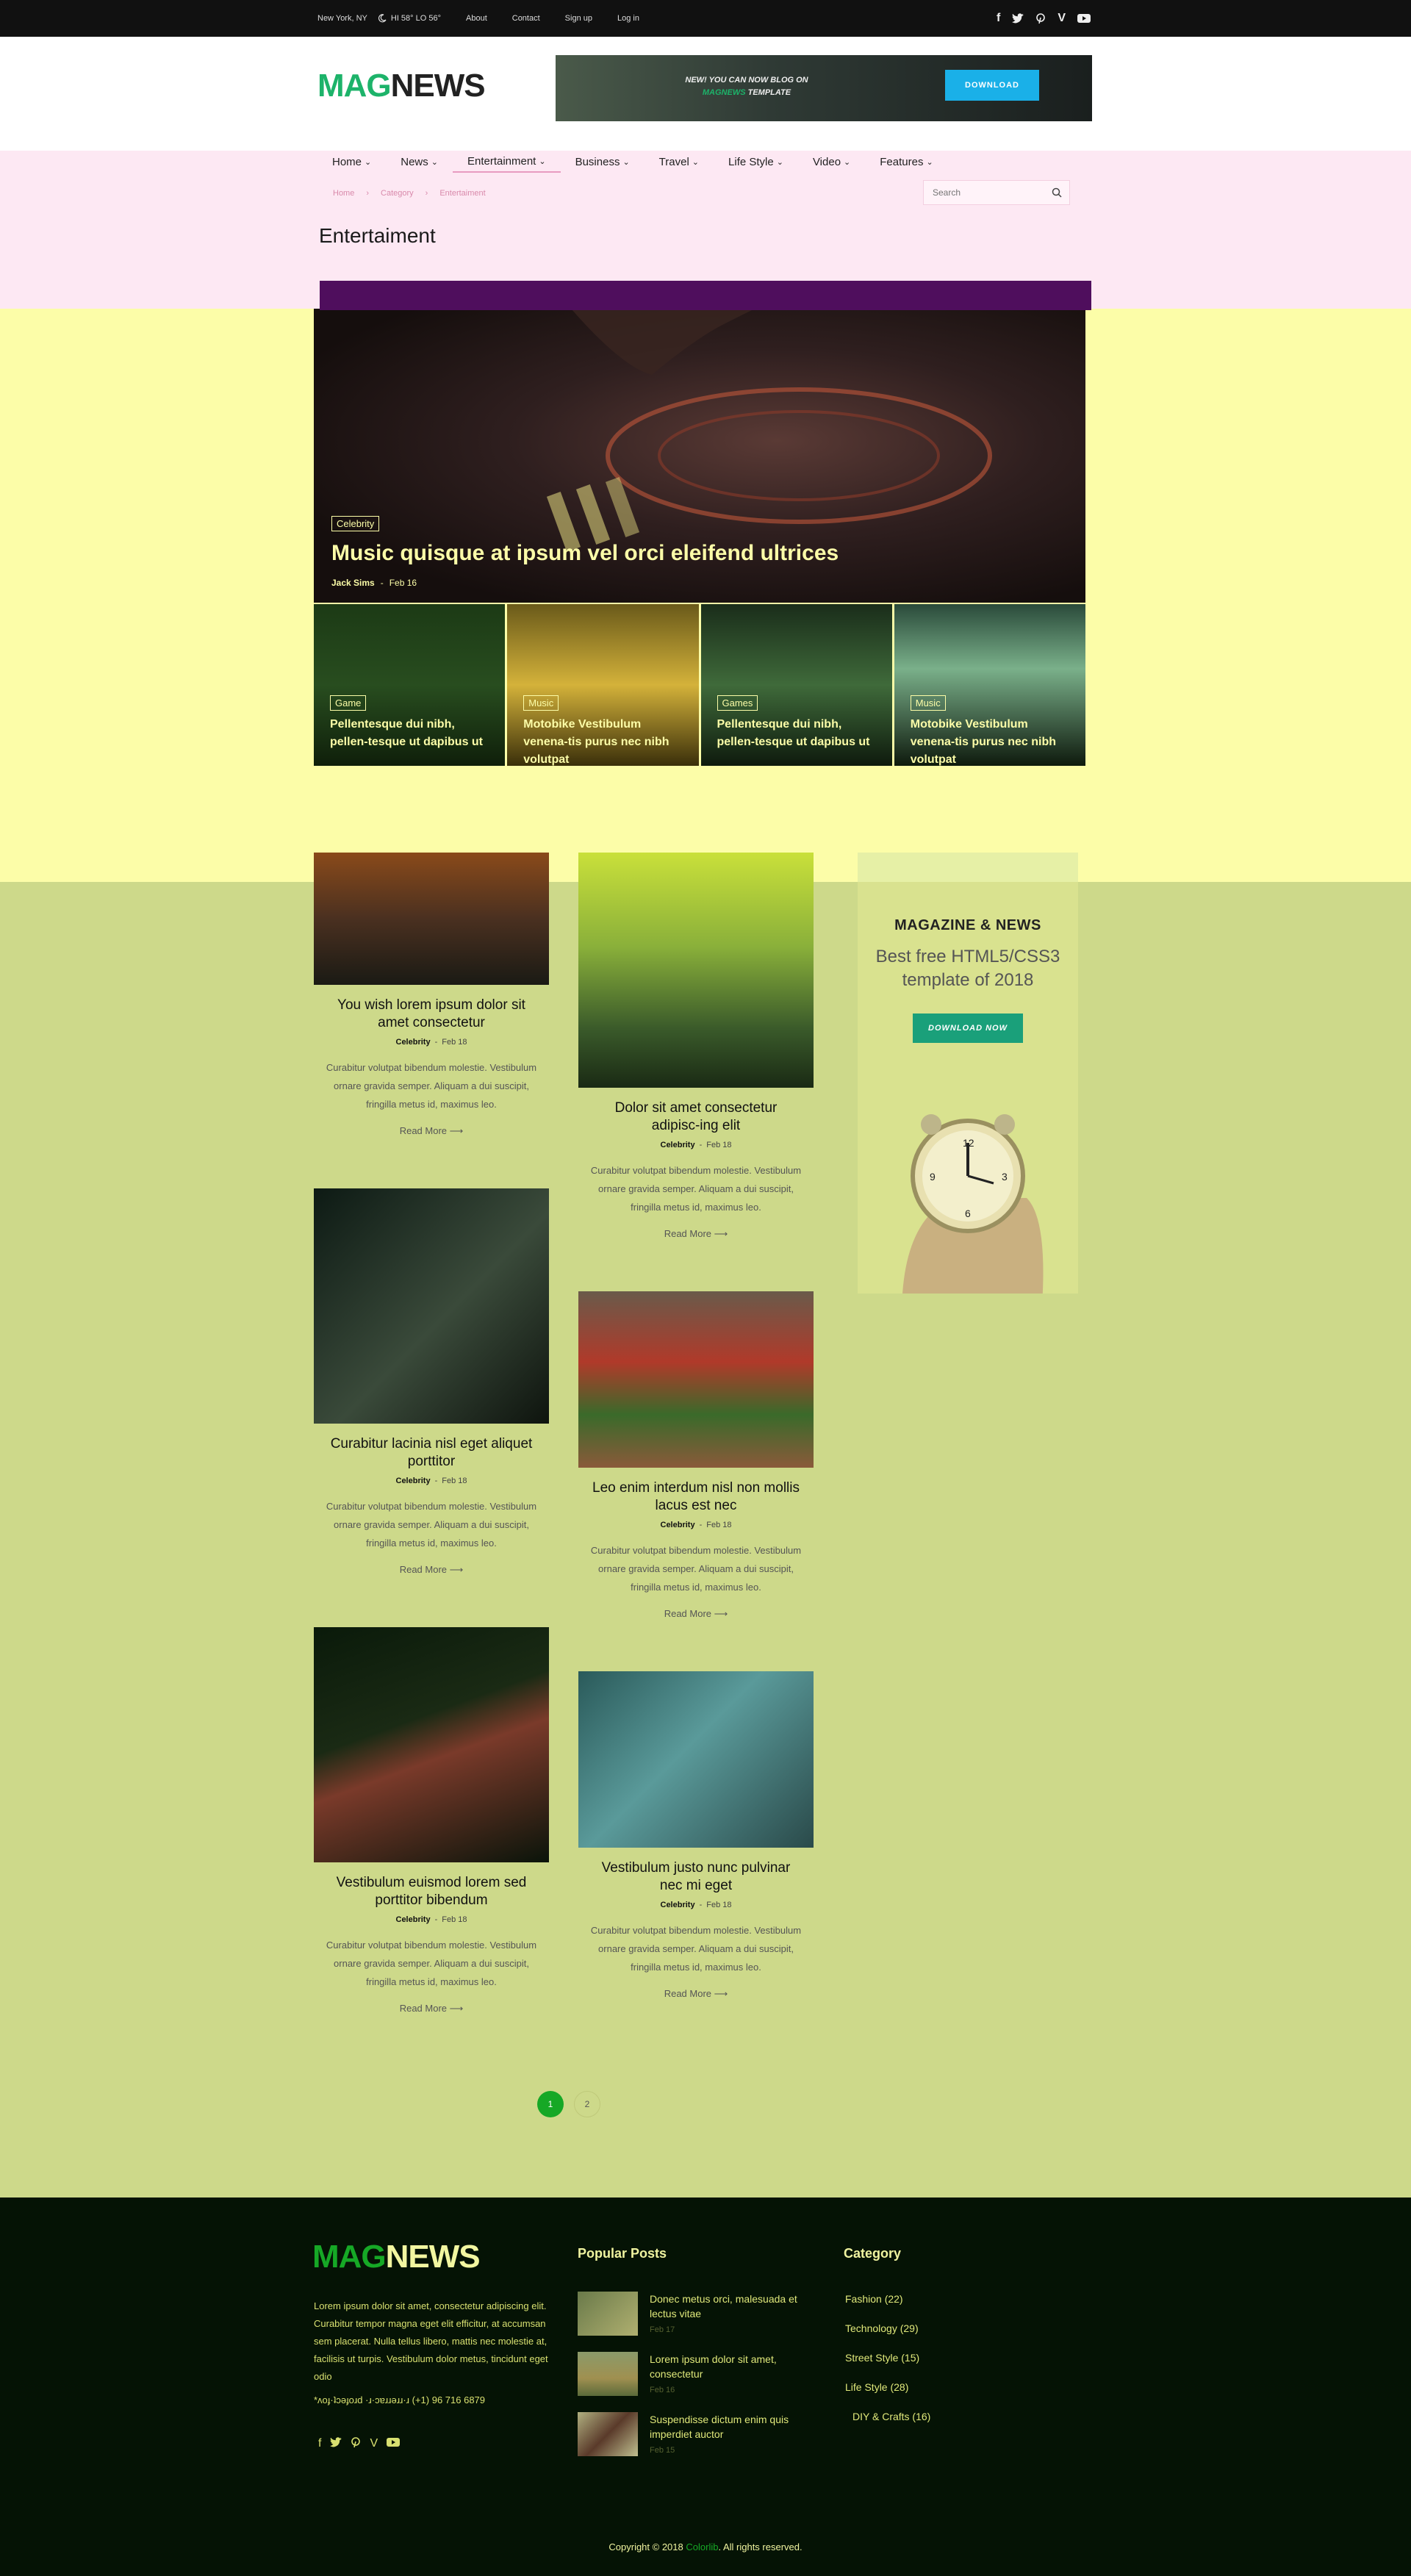  What do you see at coordinates (992, 85) in the screenshot?
I see `banner-download-button: DOWNLOAD` at bounding box center [992, 85].